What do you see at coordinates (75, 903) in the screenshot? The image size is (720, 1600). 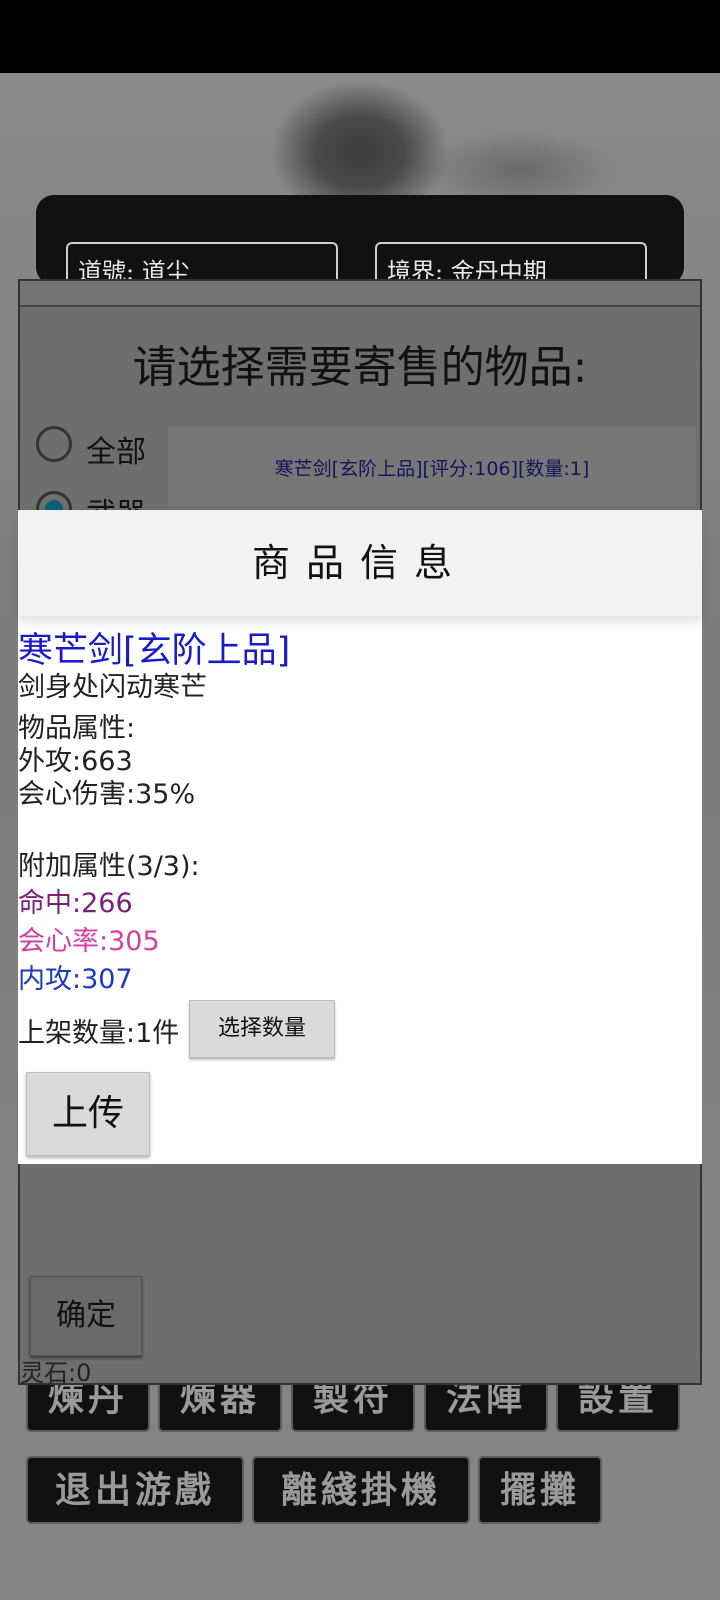 I see `extra-attr: 命中:266` at bounding box center [75, 903].